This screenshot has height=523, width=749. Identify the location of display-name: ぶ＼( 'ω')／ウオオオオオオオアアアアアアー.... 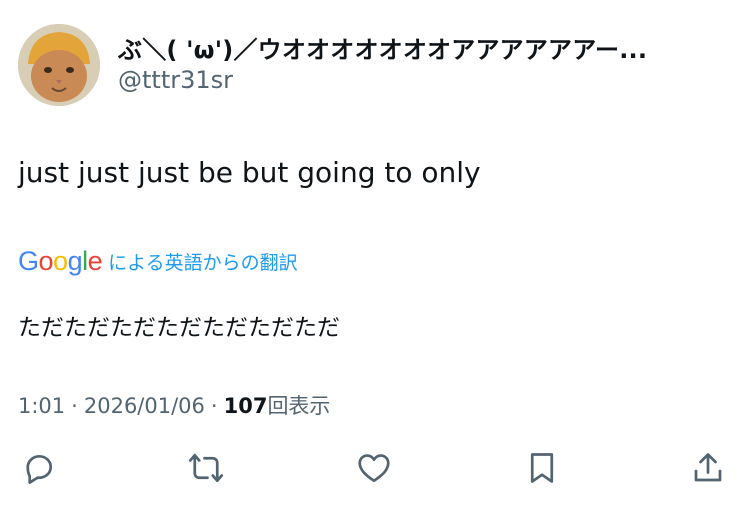
(423, 47).